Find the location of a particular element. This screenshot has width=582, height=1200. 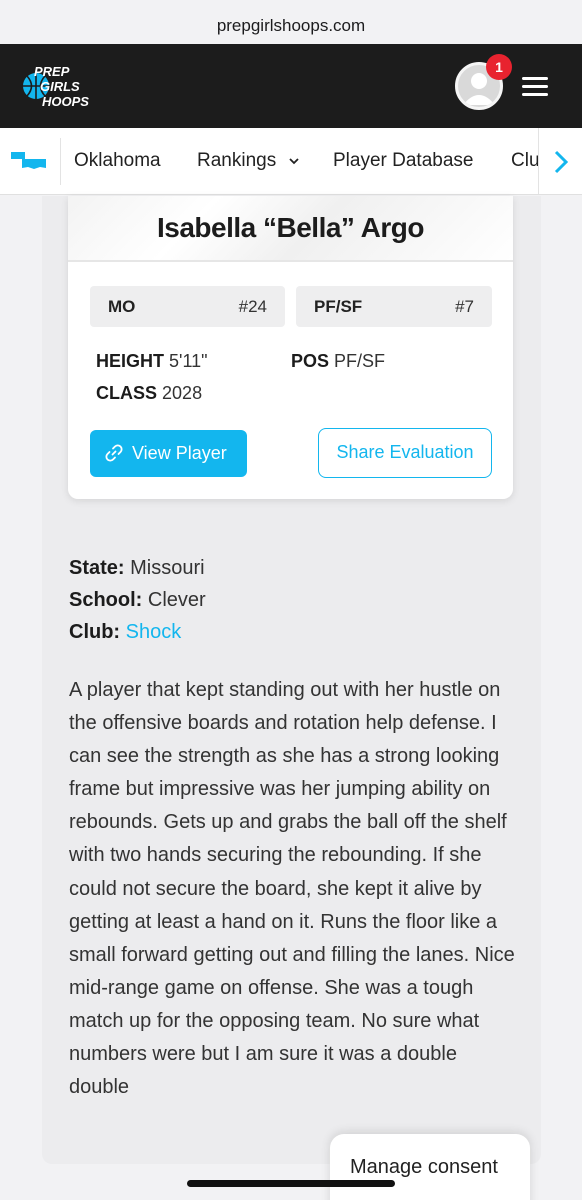

view-player-label: View Player is located at coordinates (179, 453).